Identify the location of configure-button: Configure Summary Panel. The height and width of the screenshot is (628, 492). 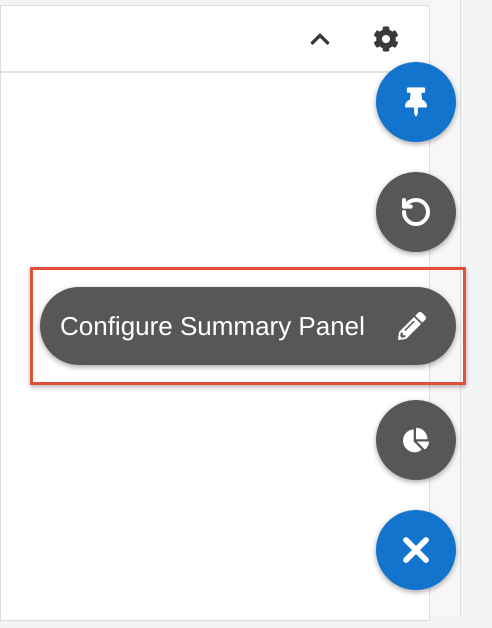
(248, 326).